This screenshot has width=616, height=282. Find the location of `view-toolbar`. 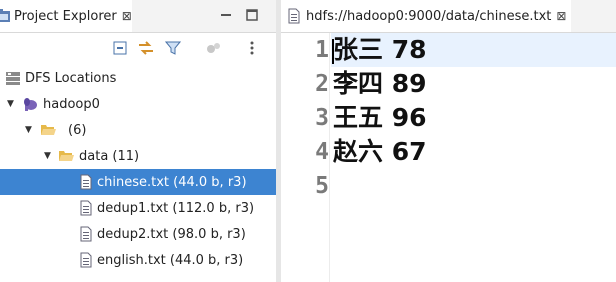

view-toolbar is located at coordinates (138, 48).